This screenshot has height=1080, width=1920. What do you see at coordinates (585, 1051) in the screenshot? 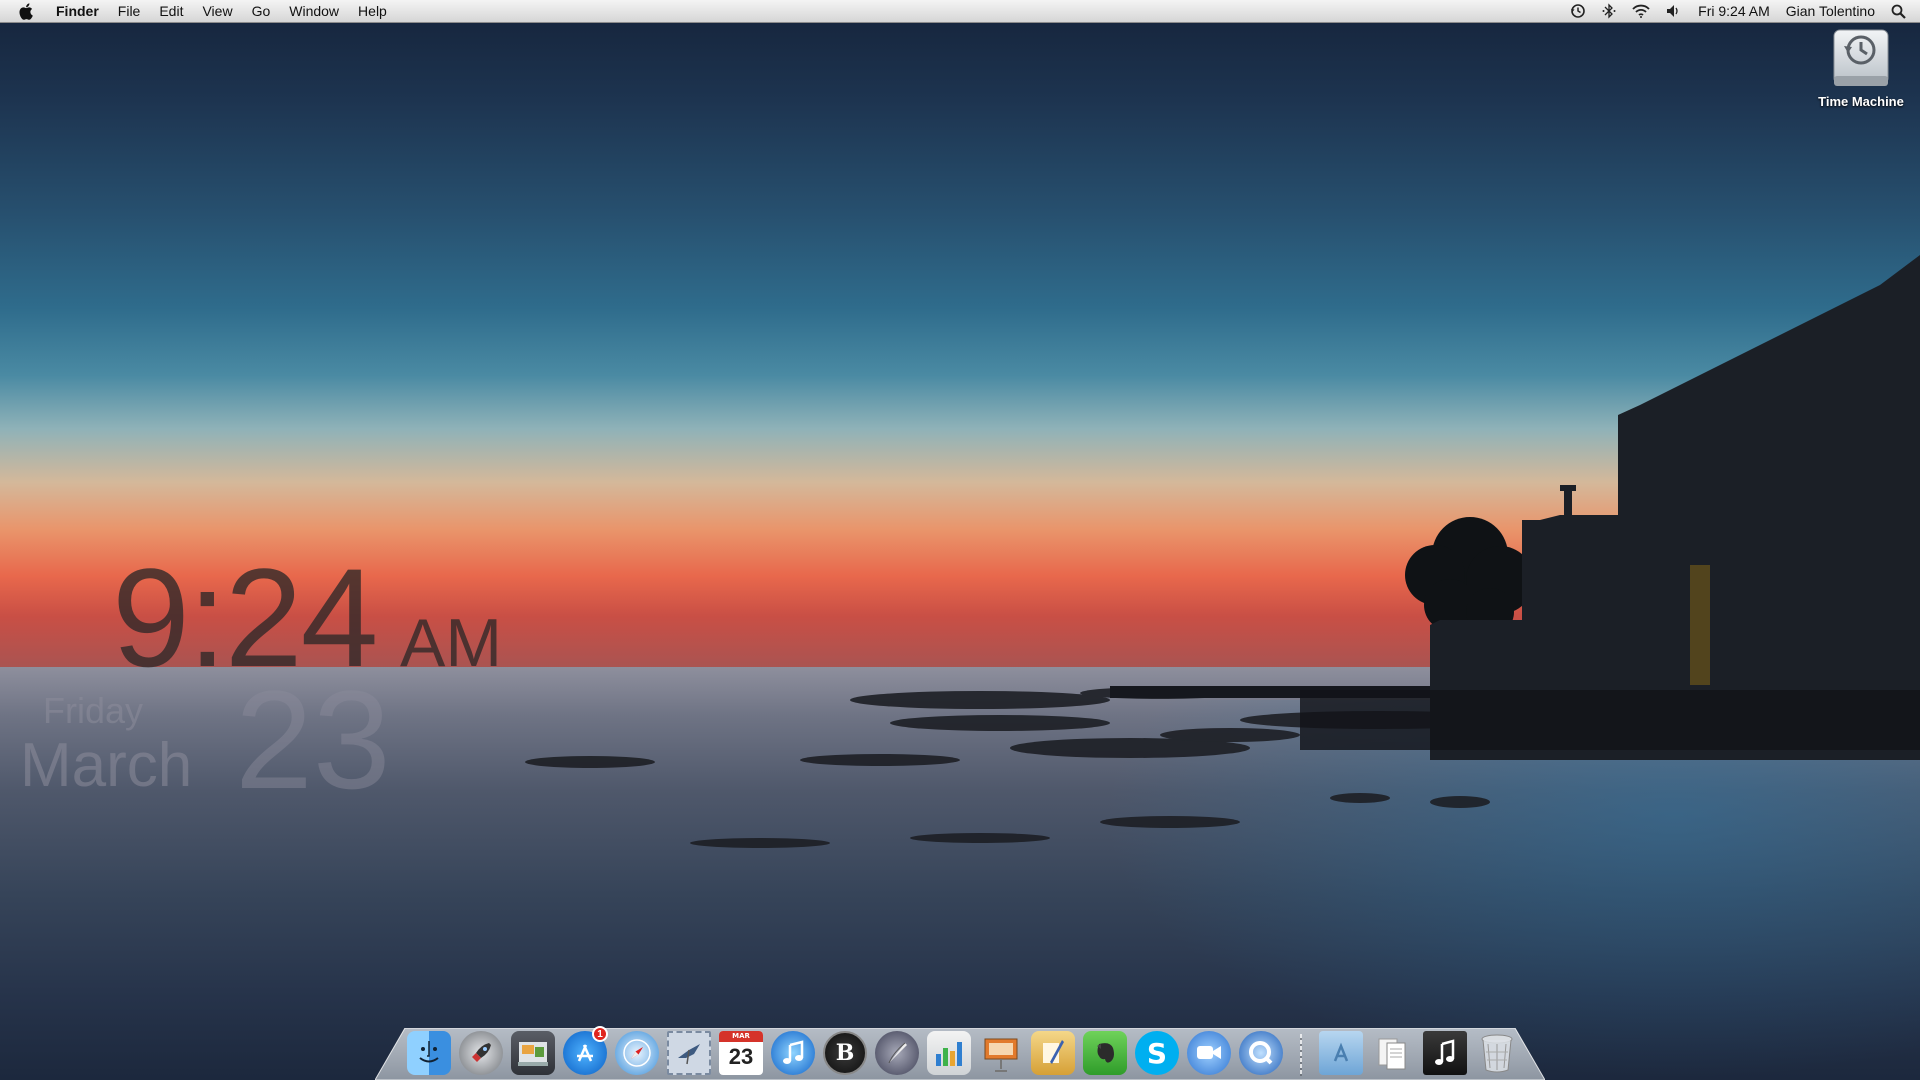
I see `dock-item-app-store: 1` at bounding box center [585, 1051].